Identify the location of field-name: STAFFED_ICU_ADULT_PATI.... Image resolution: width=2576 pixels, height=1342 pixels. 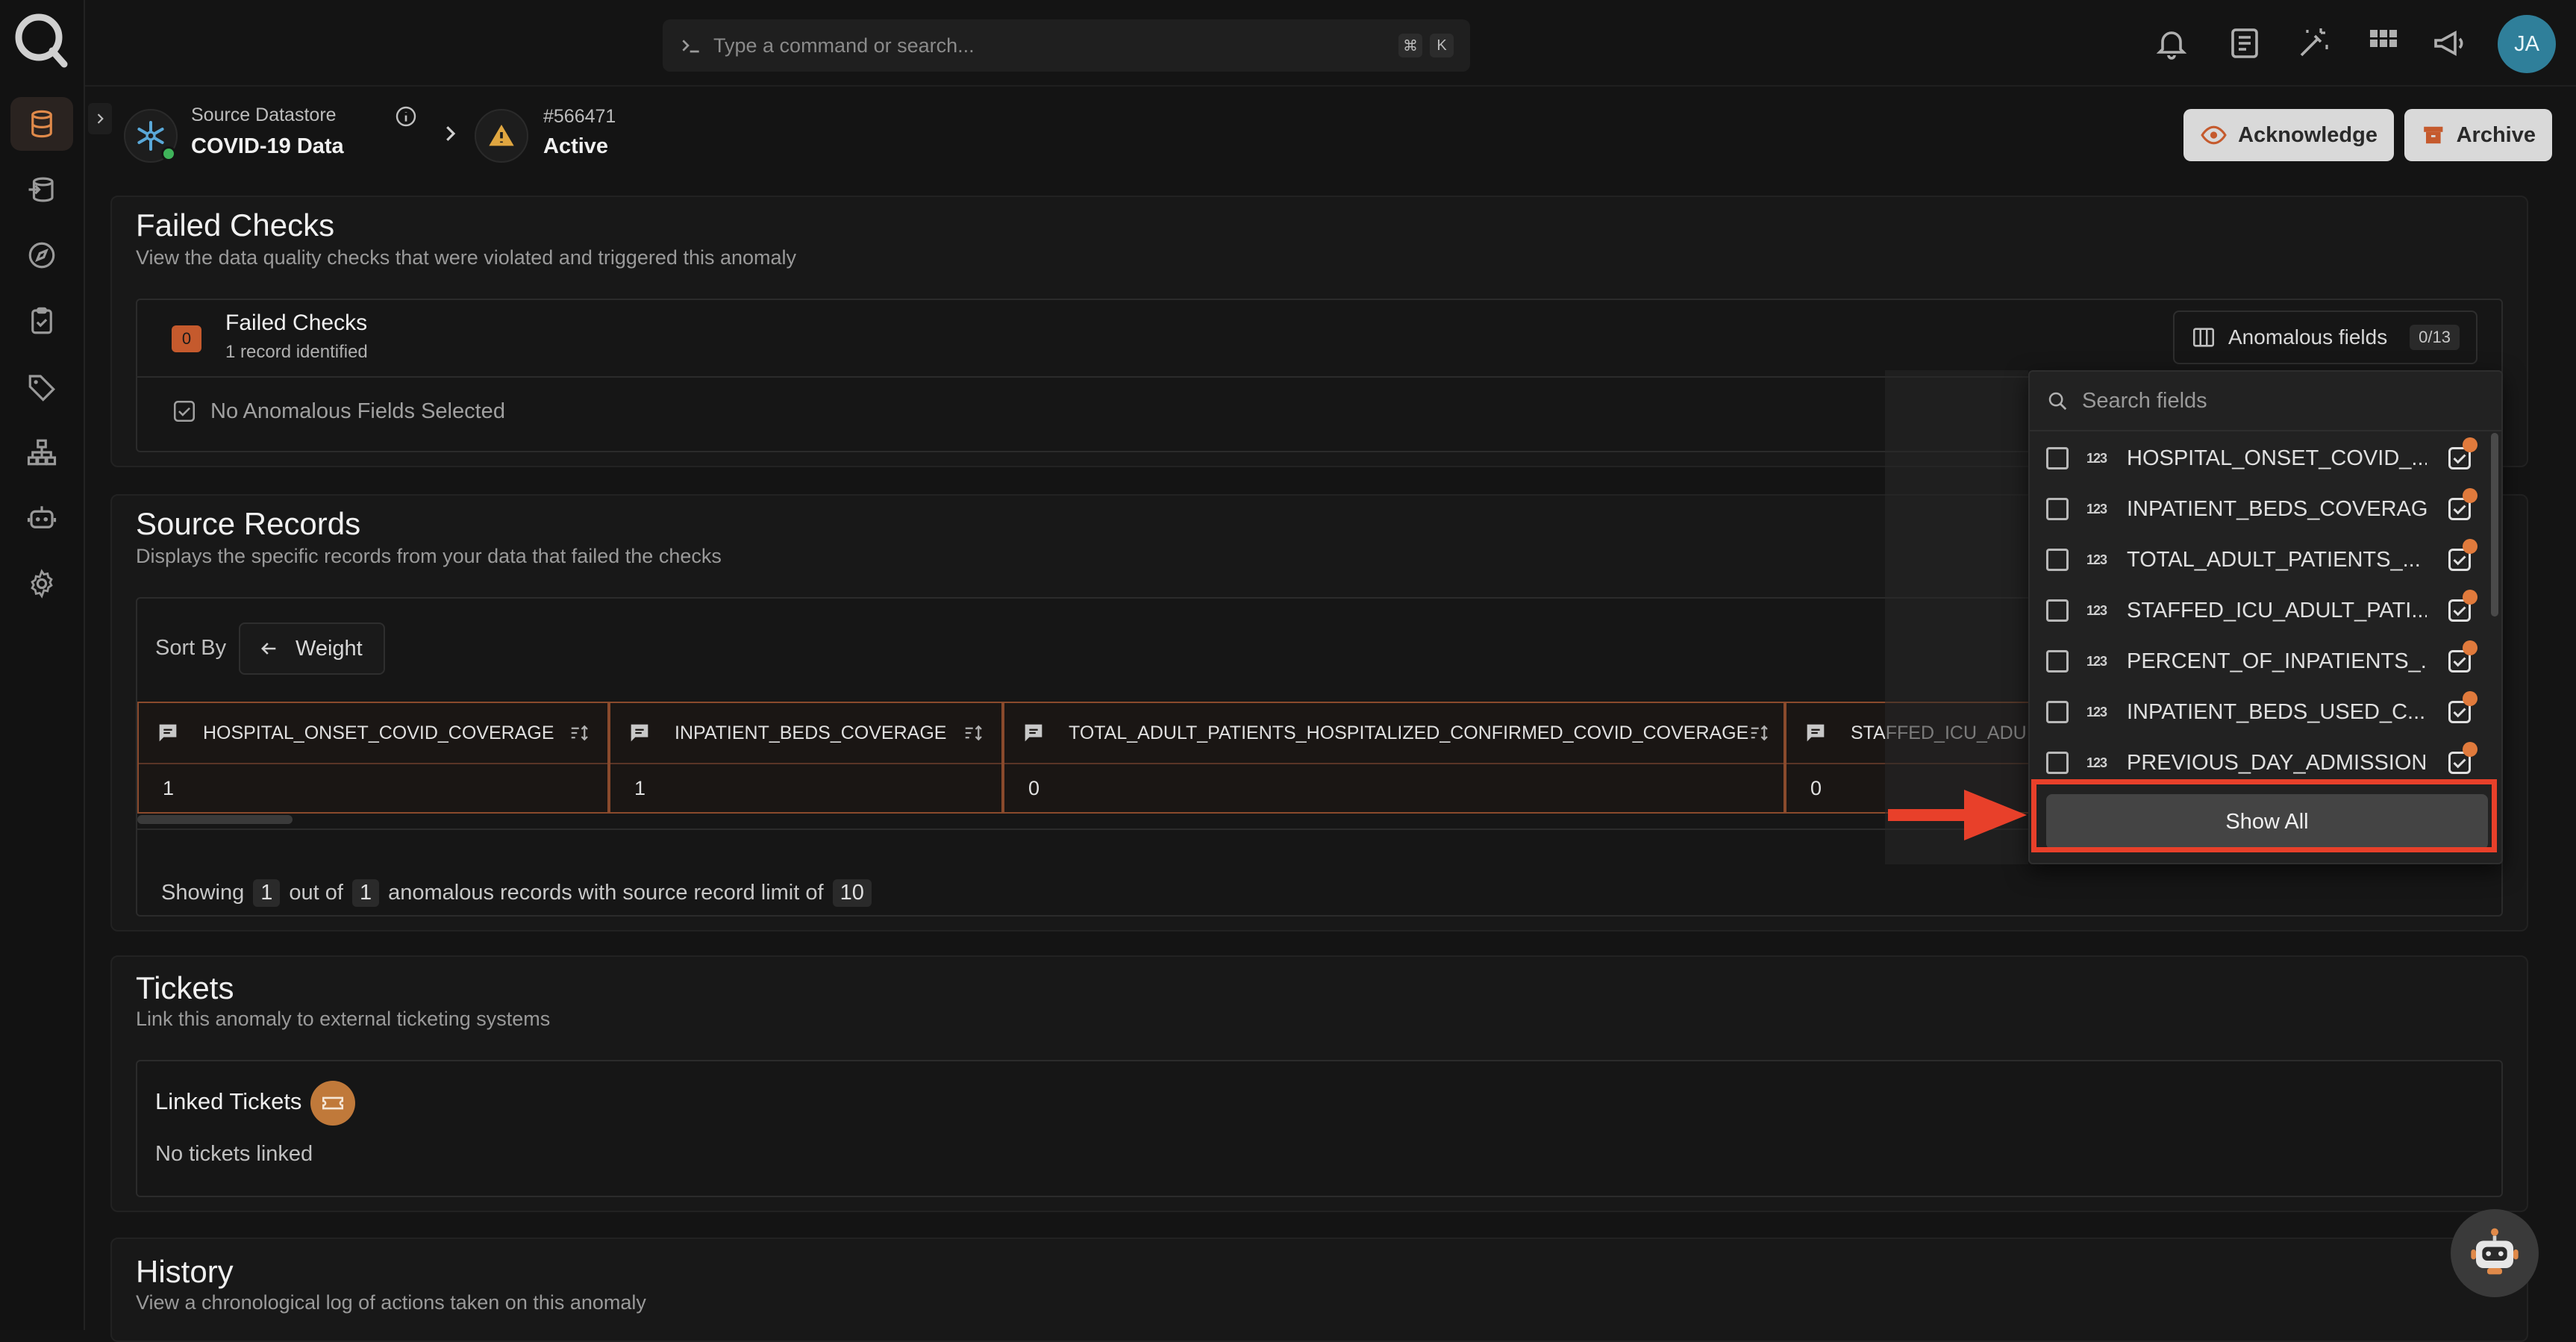
(2277, 610).